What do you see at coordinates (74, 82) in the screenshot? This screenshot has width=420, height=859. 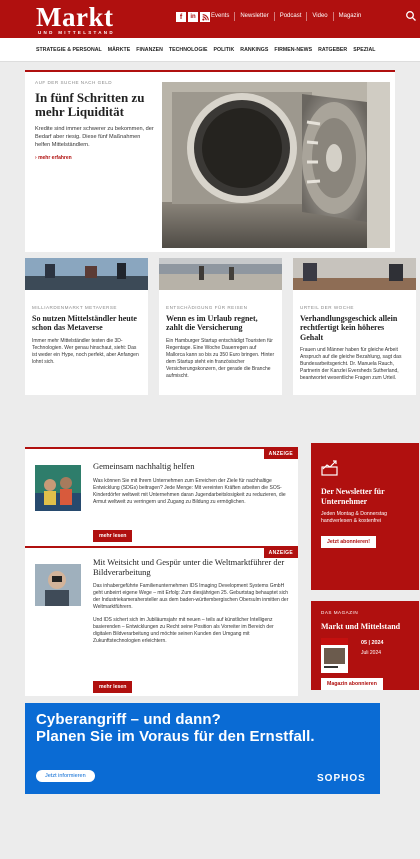 I see `feature-kicker: AUF DER SUCHE NACH GELD` at bounding box center [74, 82].